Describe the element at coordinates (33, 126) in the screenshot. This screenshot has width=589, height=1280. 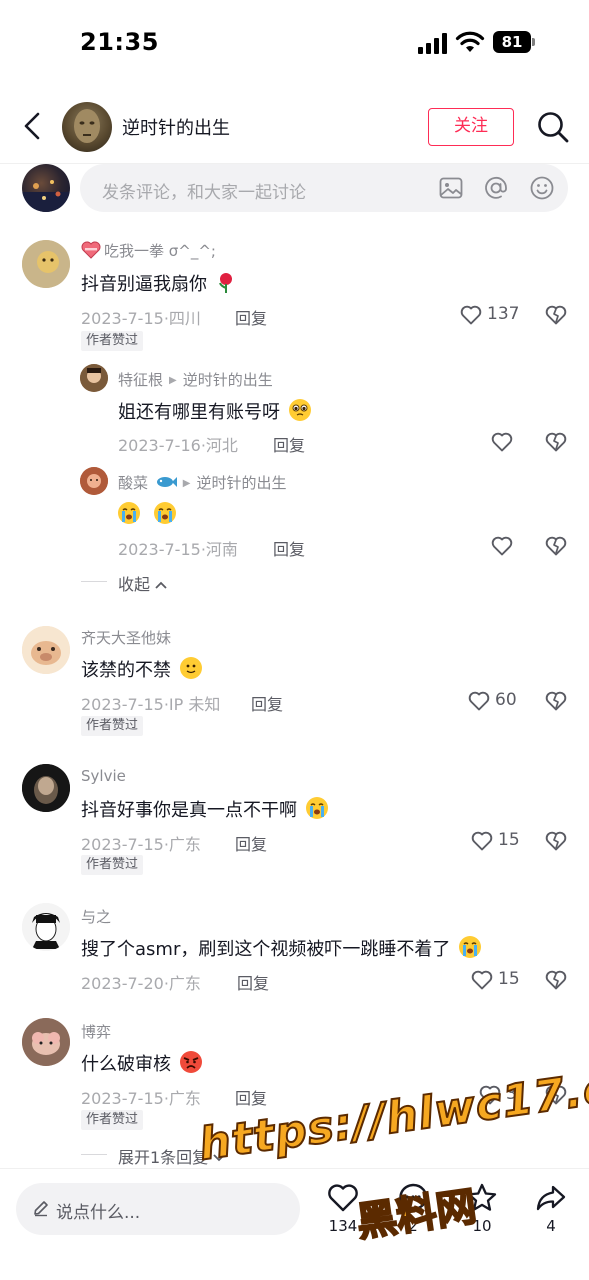
I see `back-icon` at that location.